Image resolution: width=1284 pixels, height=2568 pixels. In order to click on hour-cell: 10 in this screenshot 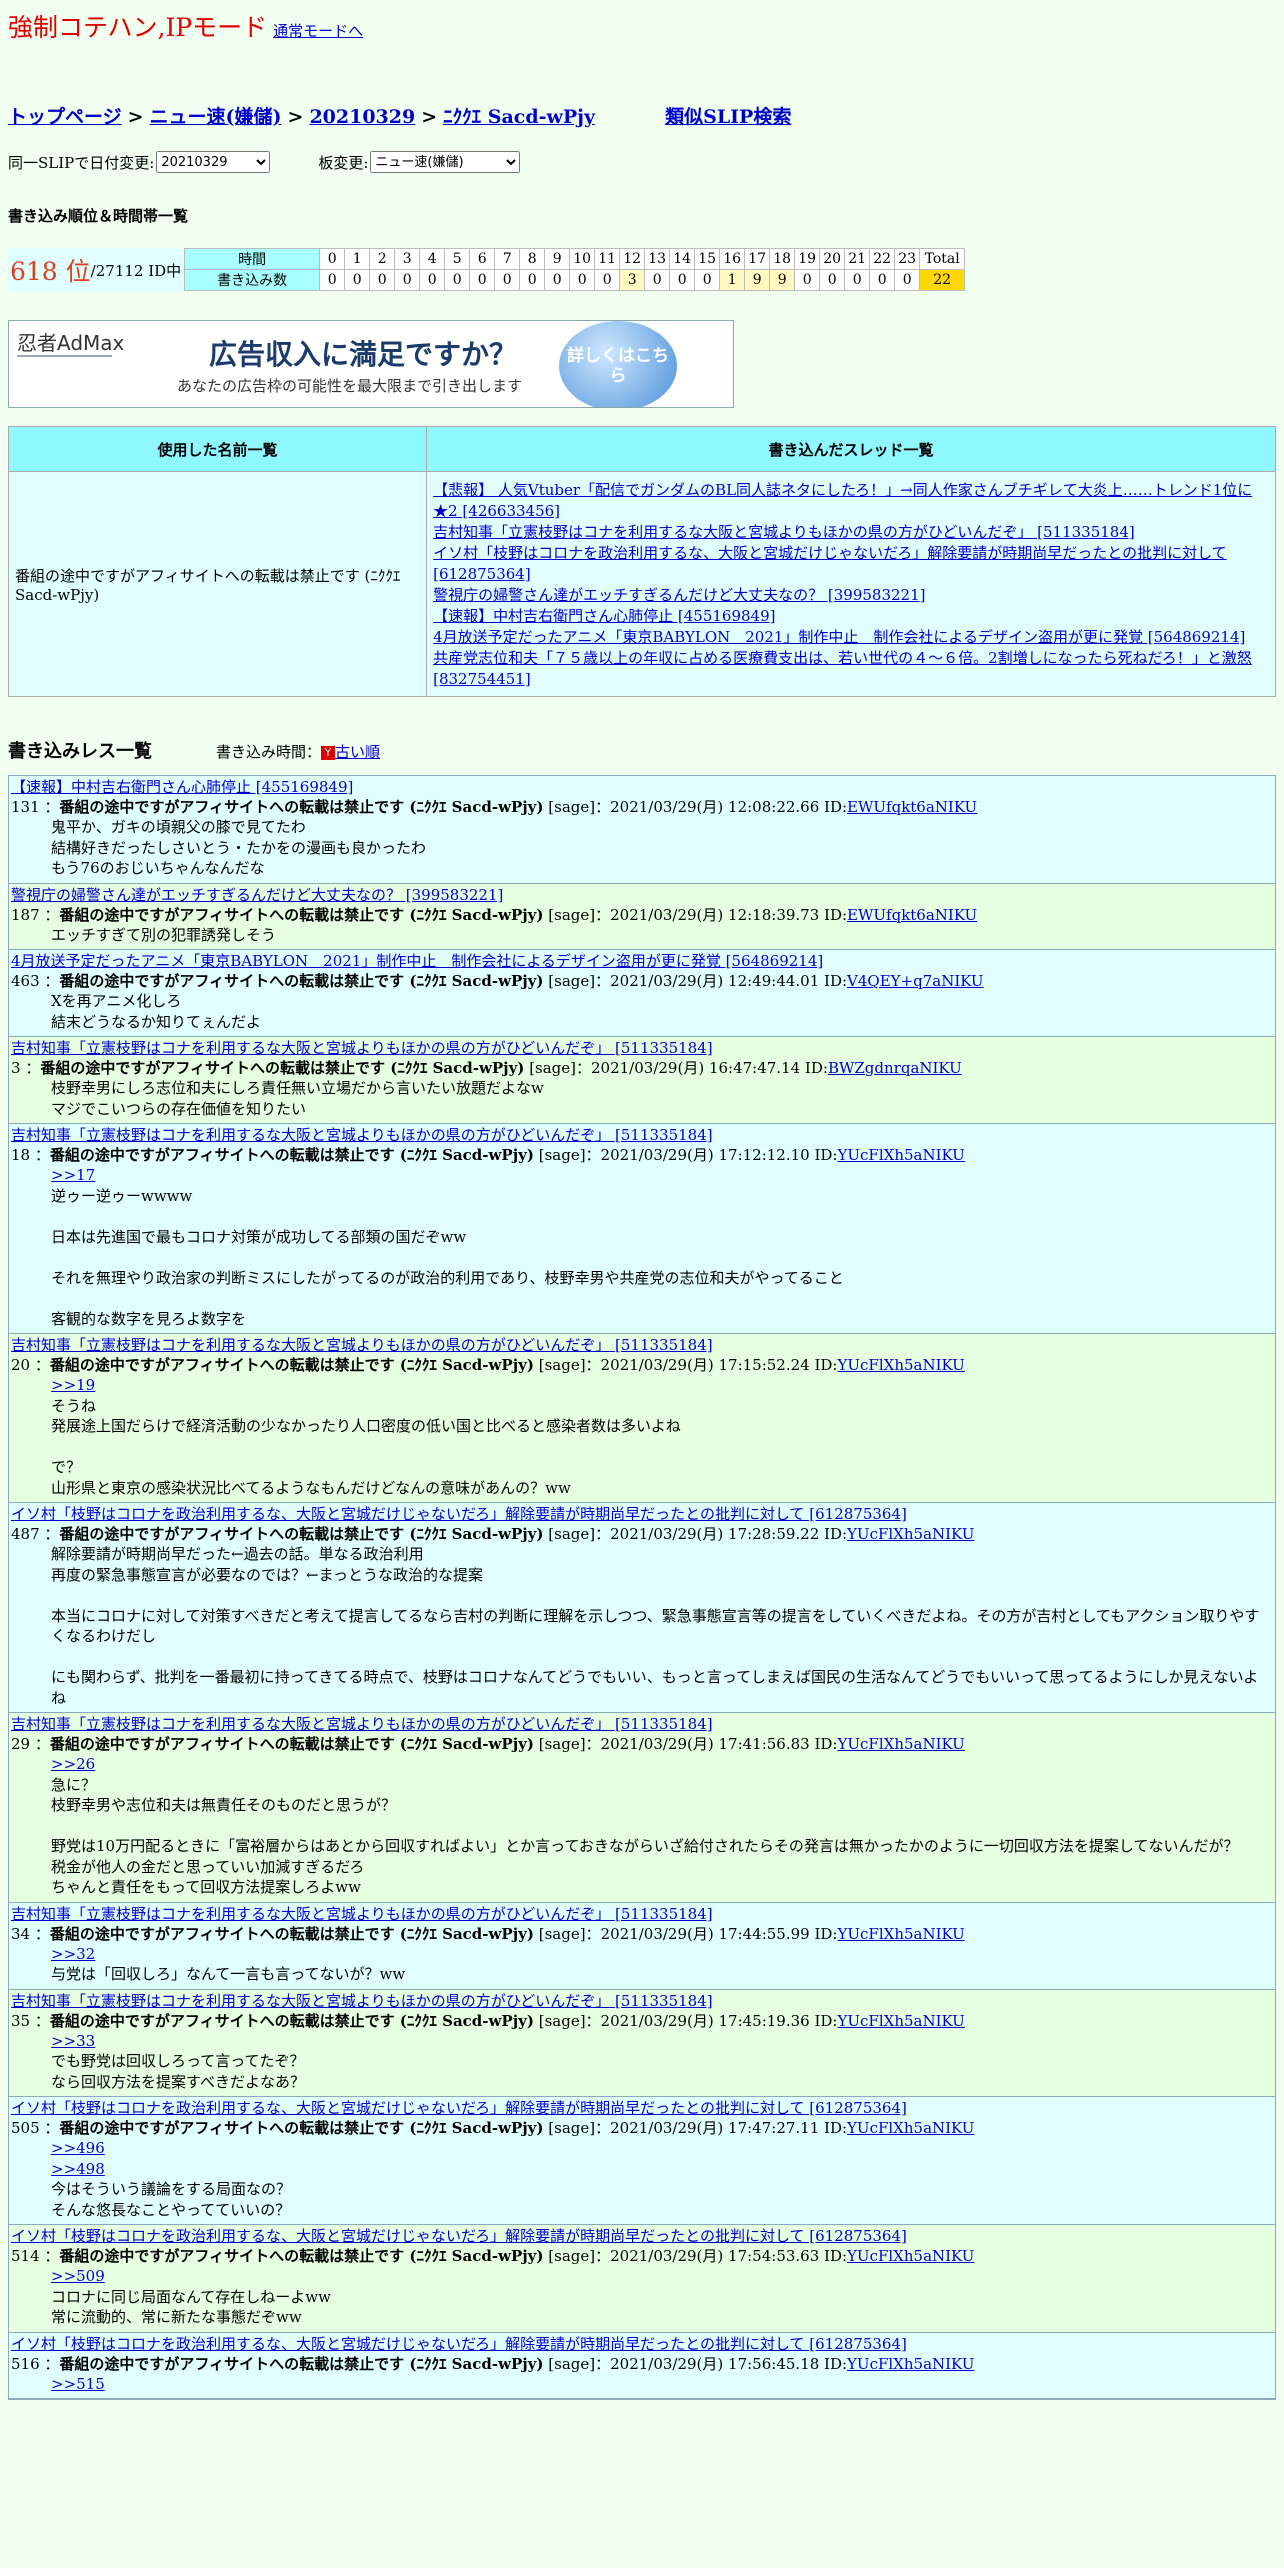, I will do `click(582, 259)`.